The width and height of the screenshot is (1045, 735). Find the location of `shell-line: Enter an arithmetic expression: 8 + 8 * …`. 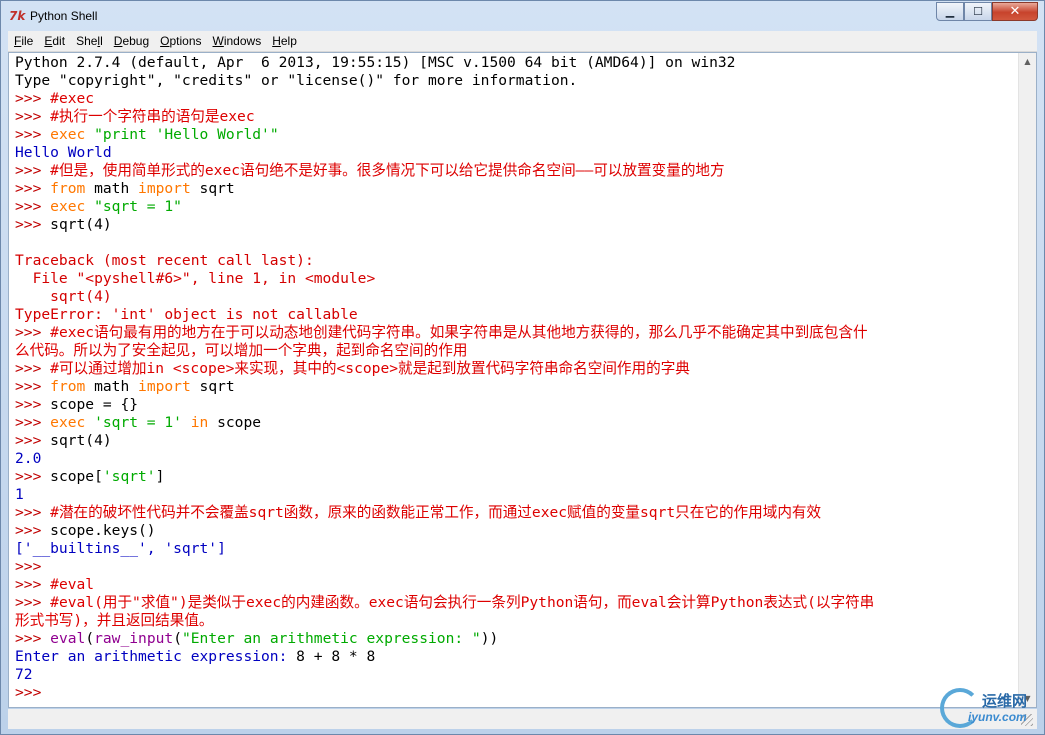

shell-line: Enter an arithmetic expression: 8 + 8 * … is located at coordinates (517, 657).